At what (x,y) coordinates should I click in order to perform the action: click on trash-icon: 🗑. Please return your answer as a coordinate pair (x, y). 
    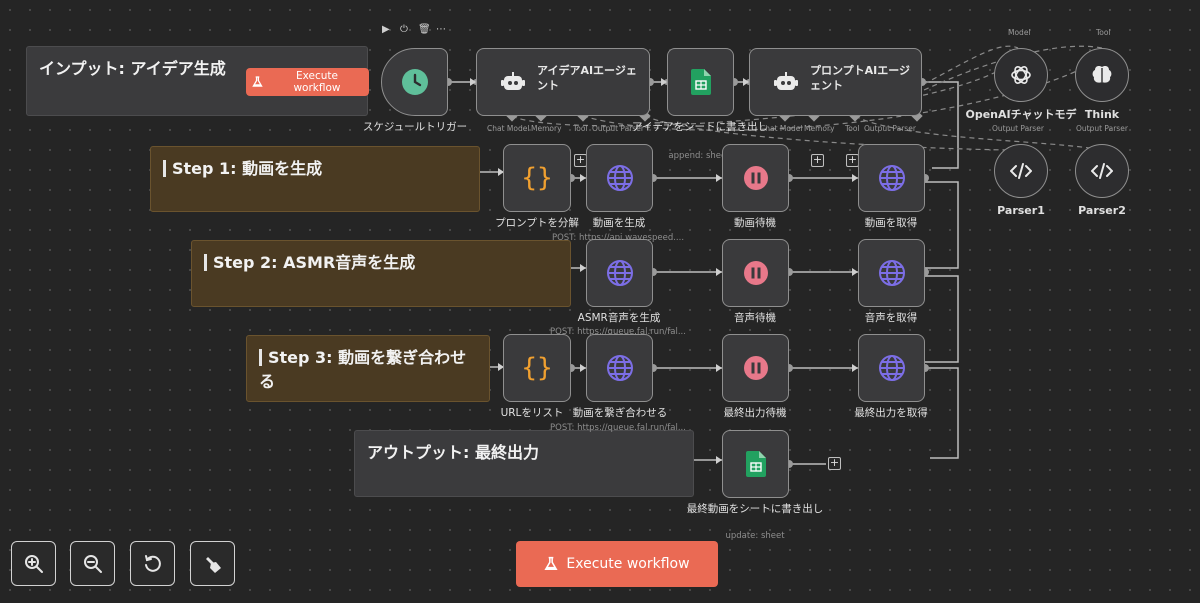
    Looking at the image, I should click on (424, 29).